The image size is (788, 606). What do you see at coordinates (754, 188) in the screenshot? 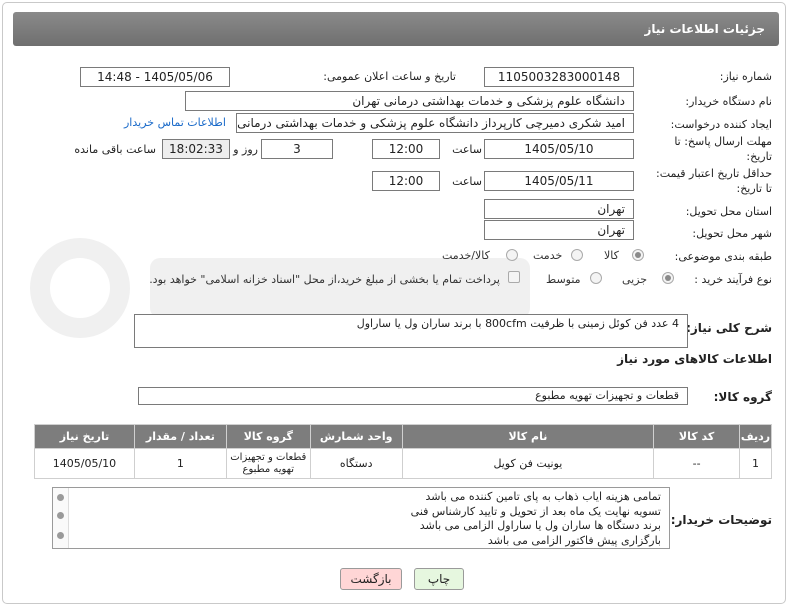
I see `price-validity-label-2: تا تاریخ:` at bounding box center [754, 188].